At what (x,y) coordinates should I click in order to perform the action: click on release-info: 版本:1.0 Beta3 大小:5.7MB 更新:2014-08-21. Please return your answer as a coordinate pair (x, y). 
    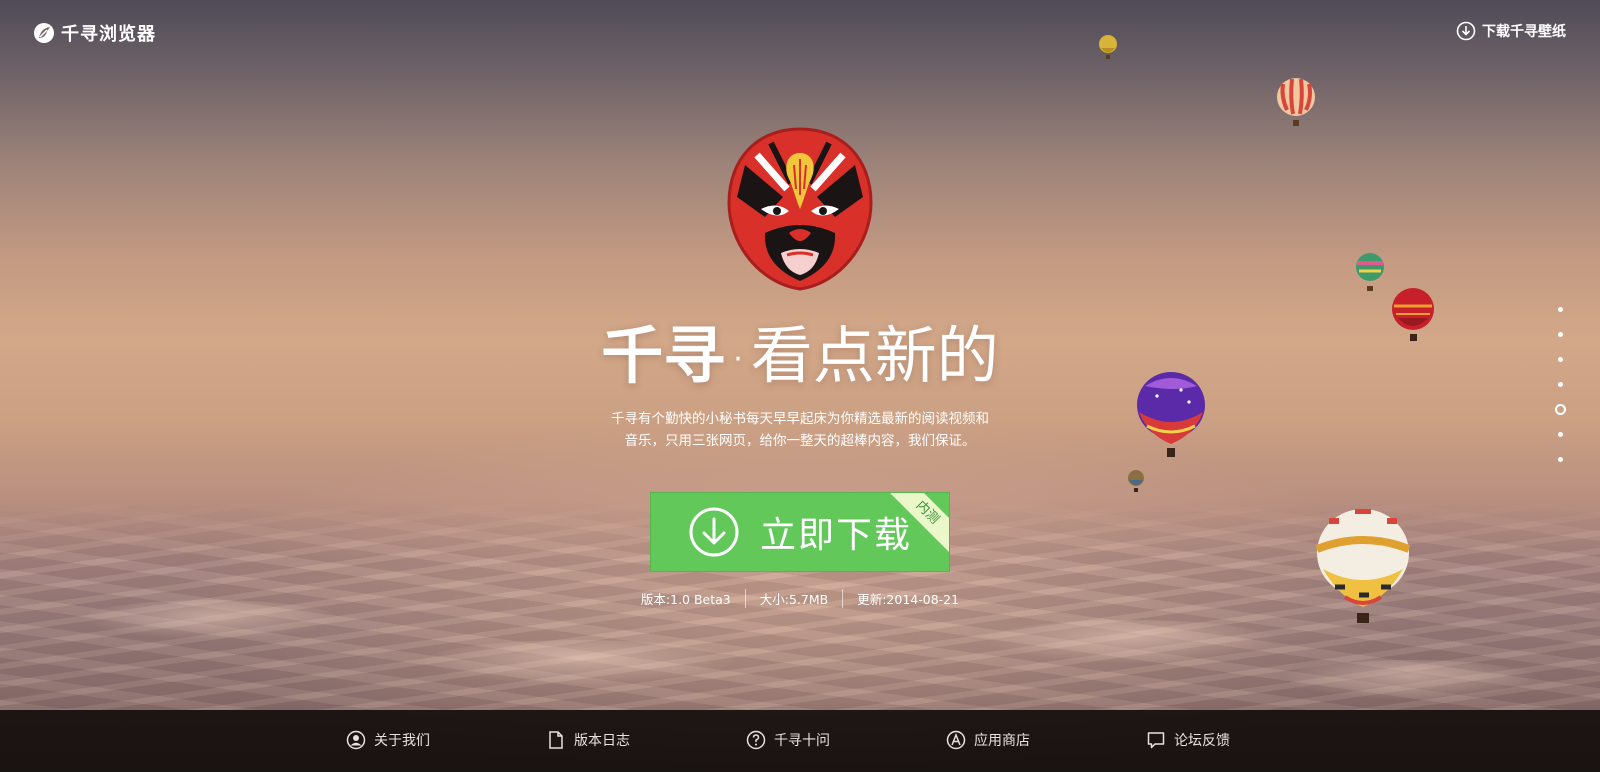
    Looking at the image, I should click on (800, 598).